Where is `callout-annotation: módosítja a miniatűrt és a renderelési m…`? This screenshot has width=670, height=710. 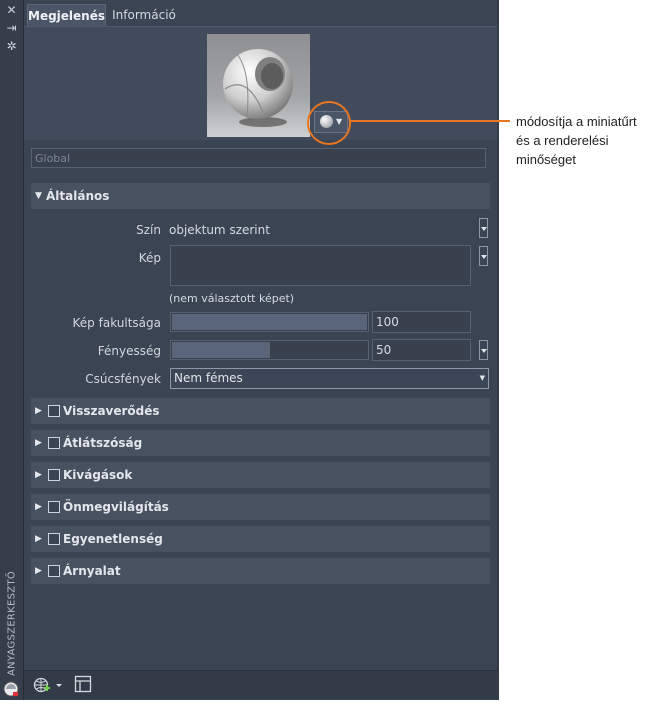
callout-annotation: módosítja a miniatűrt és a renderelési m… is located at coordinates (591, 140).